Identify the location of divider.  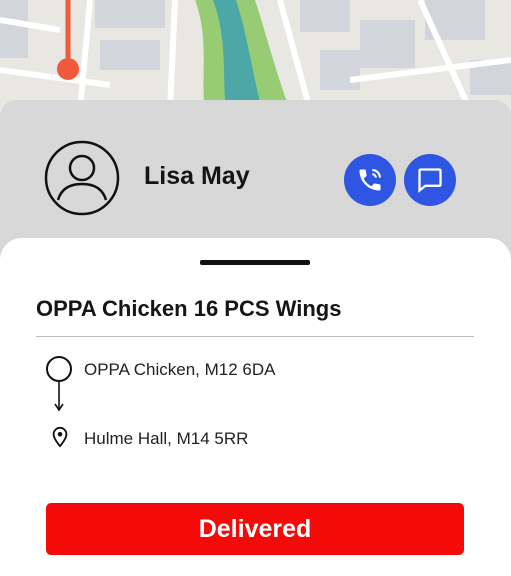
(255, 336).